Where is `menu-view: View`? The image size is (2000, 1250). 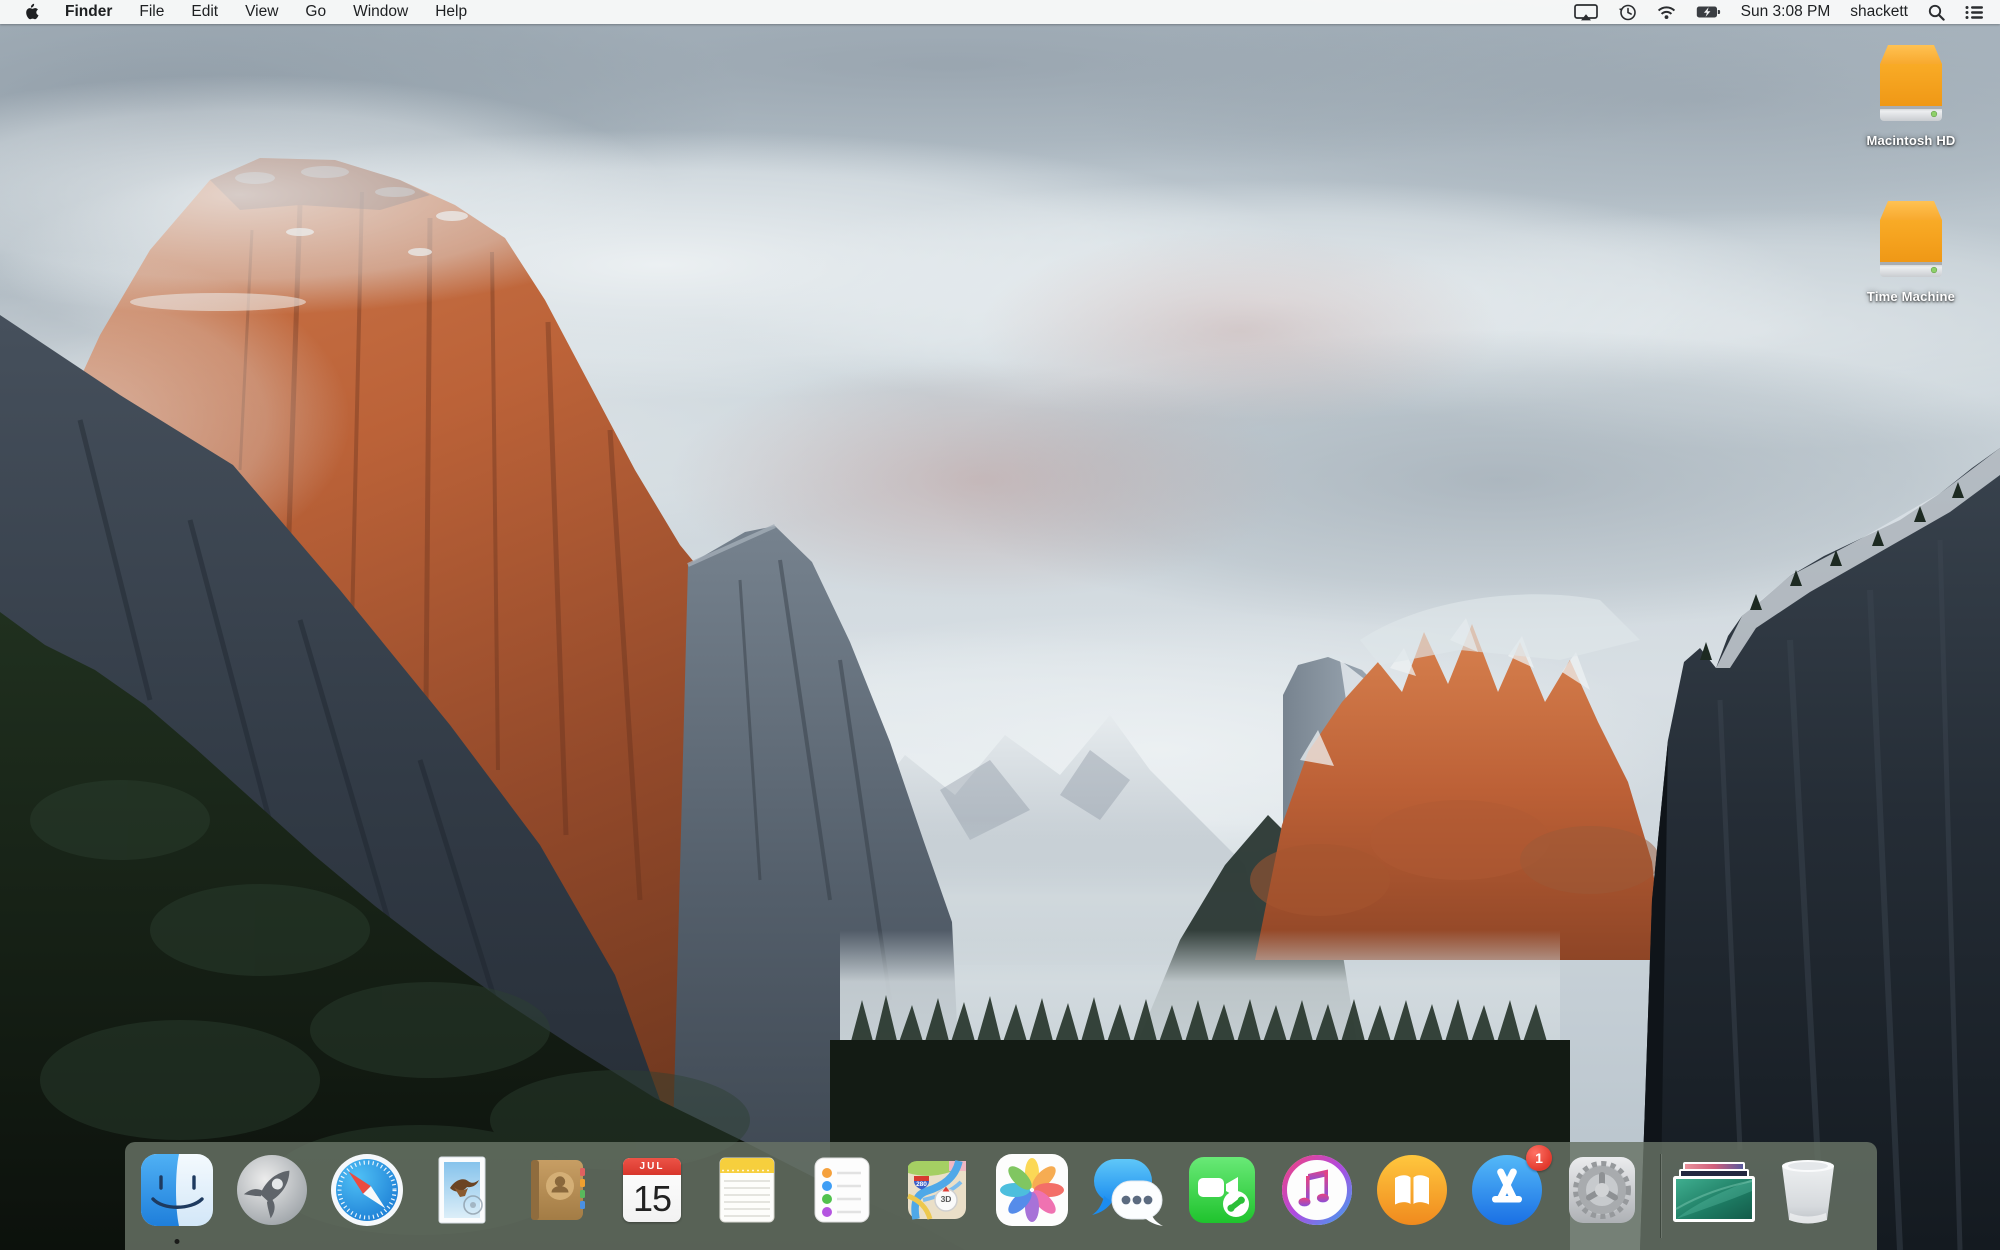 menu-view: View is located at coordinates (261, 12).